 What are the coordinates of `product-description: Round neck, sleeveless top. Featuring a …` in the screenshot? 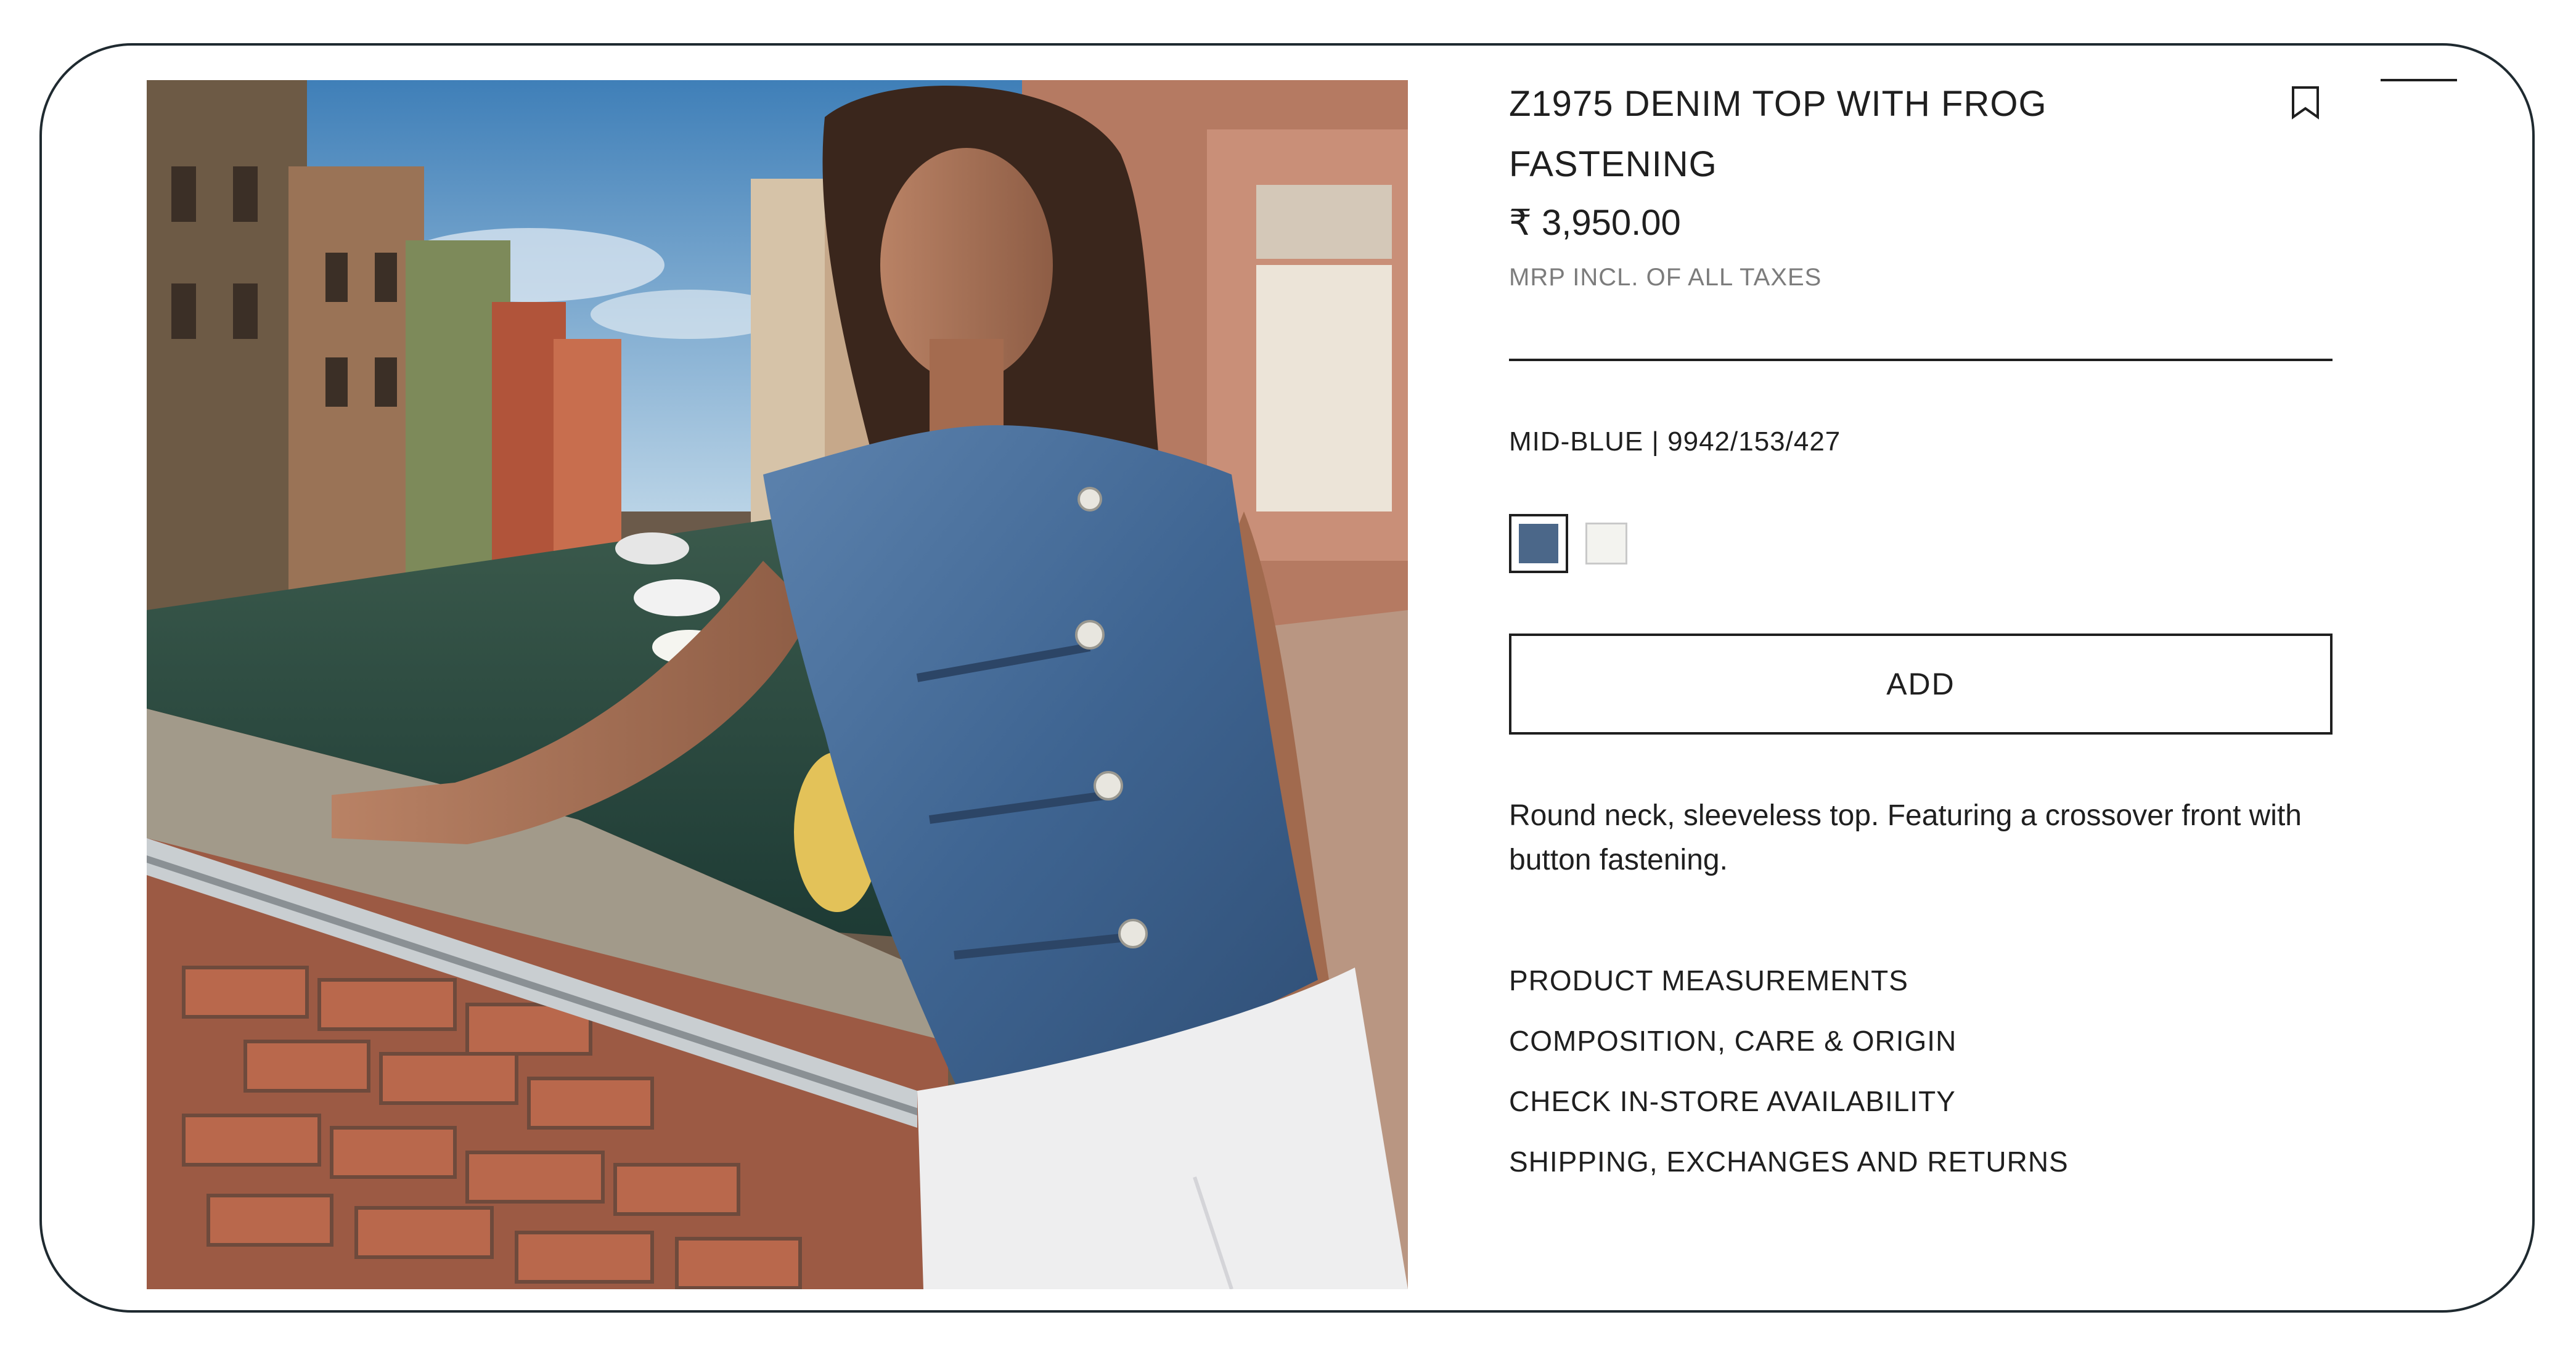 It's located at (1905, 838).